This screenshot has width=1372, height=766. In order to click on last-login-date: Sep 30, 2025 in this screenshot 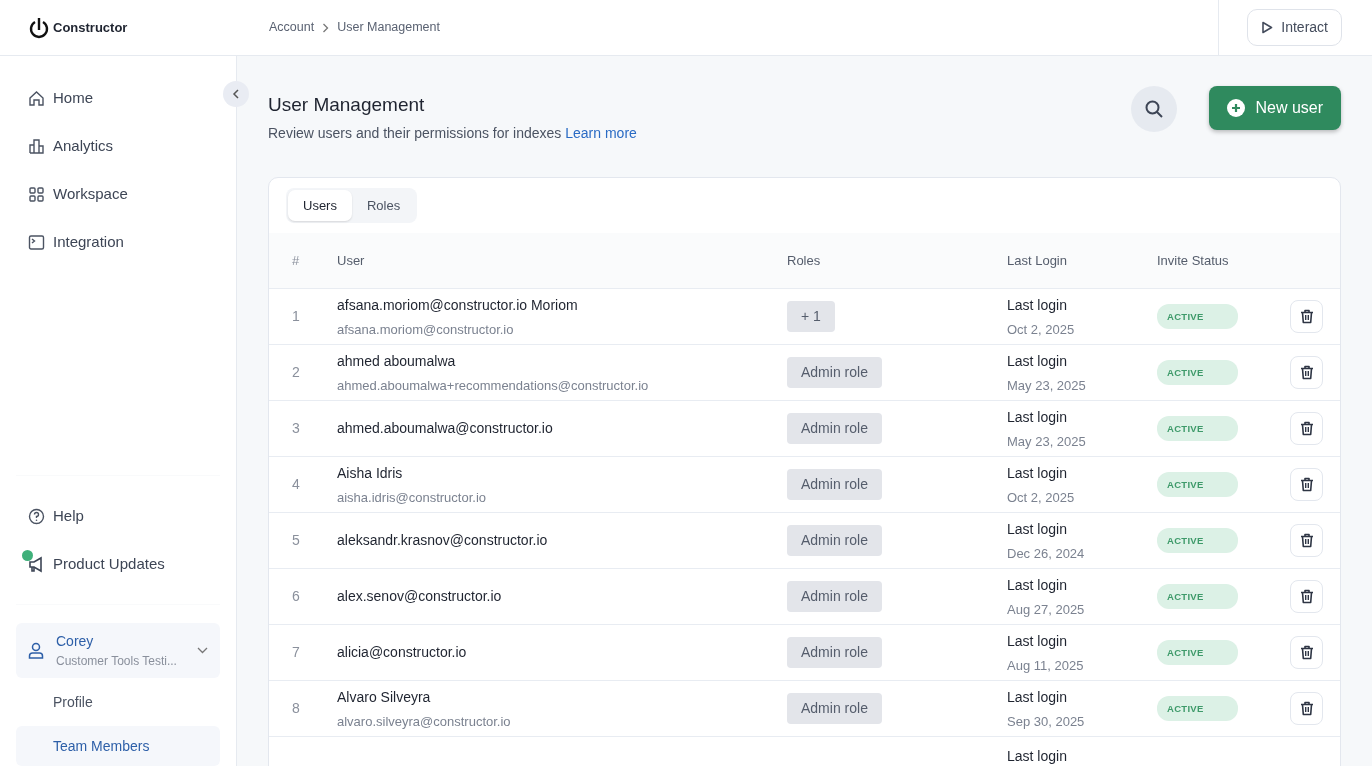, I will do `click(1046, 721)`.